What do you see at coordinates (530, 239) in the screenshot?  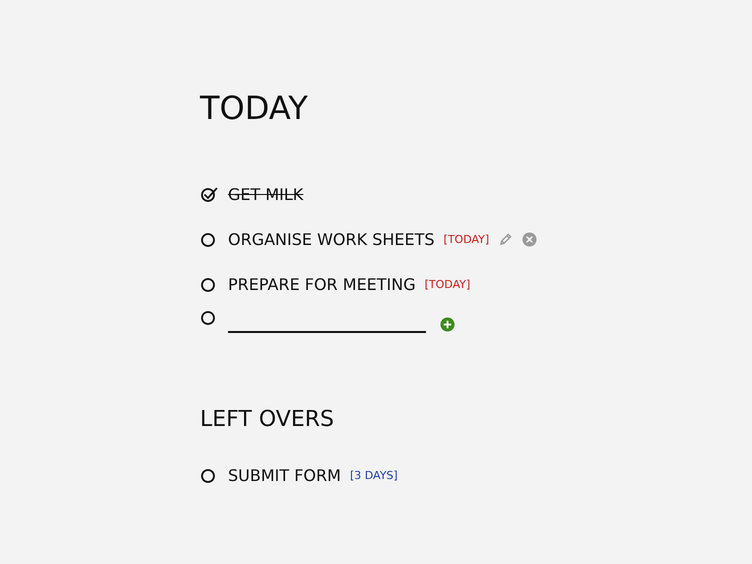 I see `delete-icon` at bounding box center [530, 239].